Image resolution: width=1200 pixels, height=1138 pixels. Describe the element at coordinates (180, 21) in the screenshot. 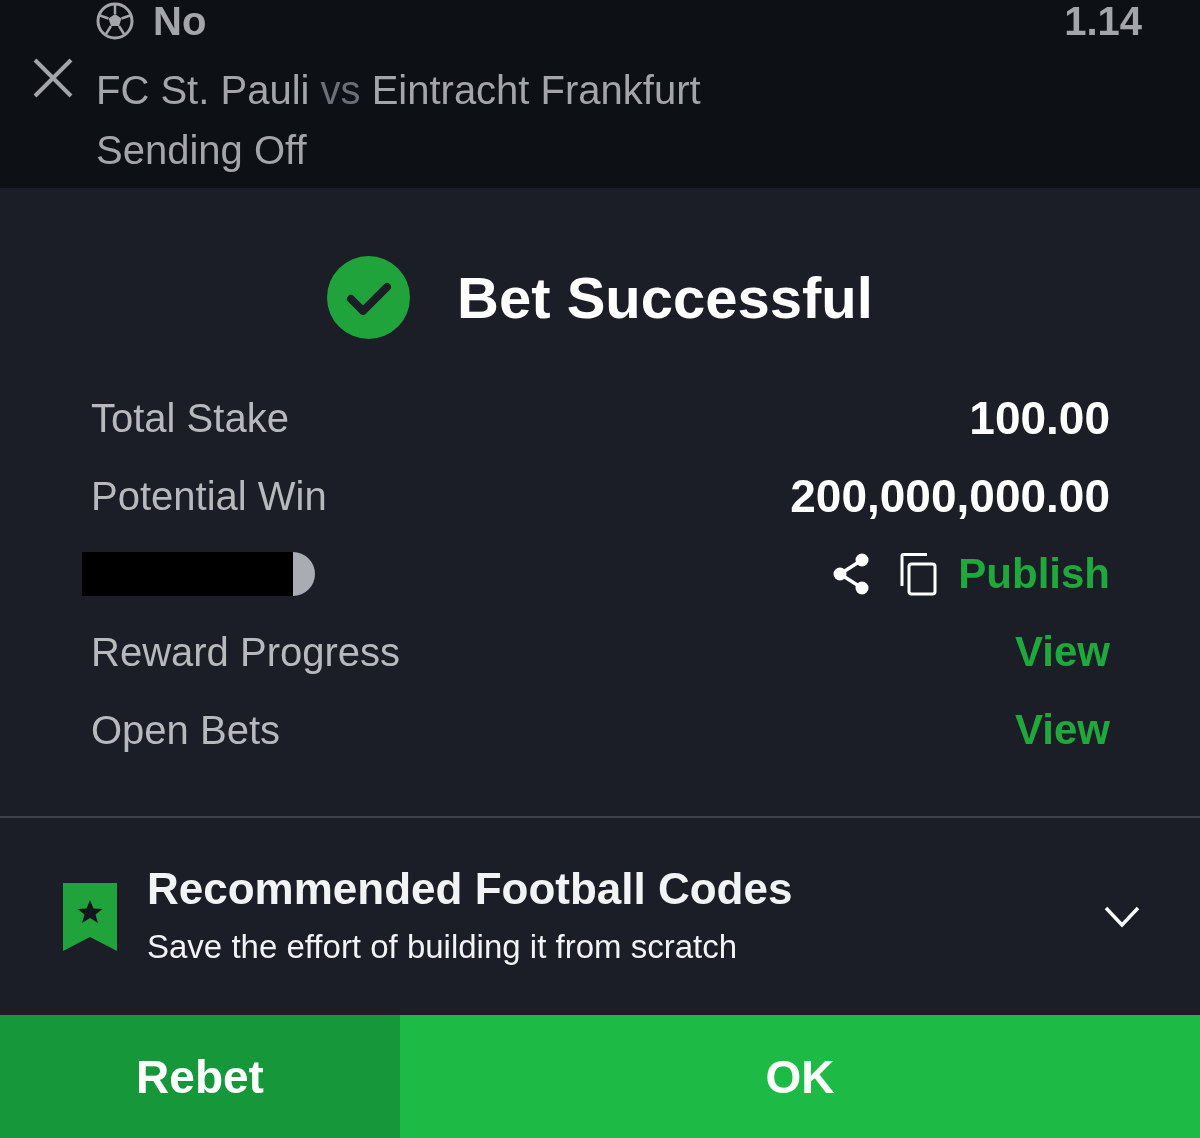

I see `pick-label: No` at that location.